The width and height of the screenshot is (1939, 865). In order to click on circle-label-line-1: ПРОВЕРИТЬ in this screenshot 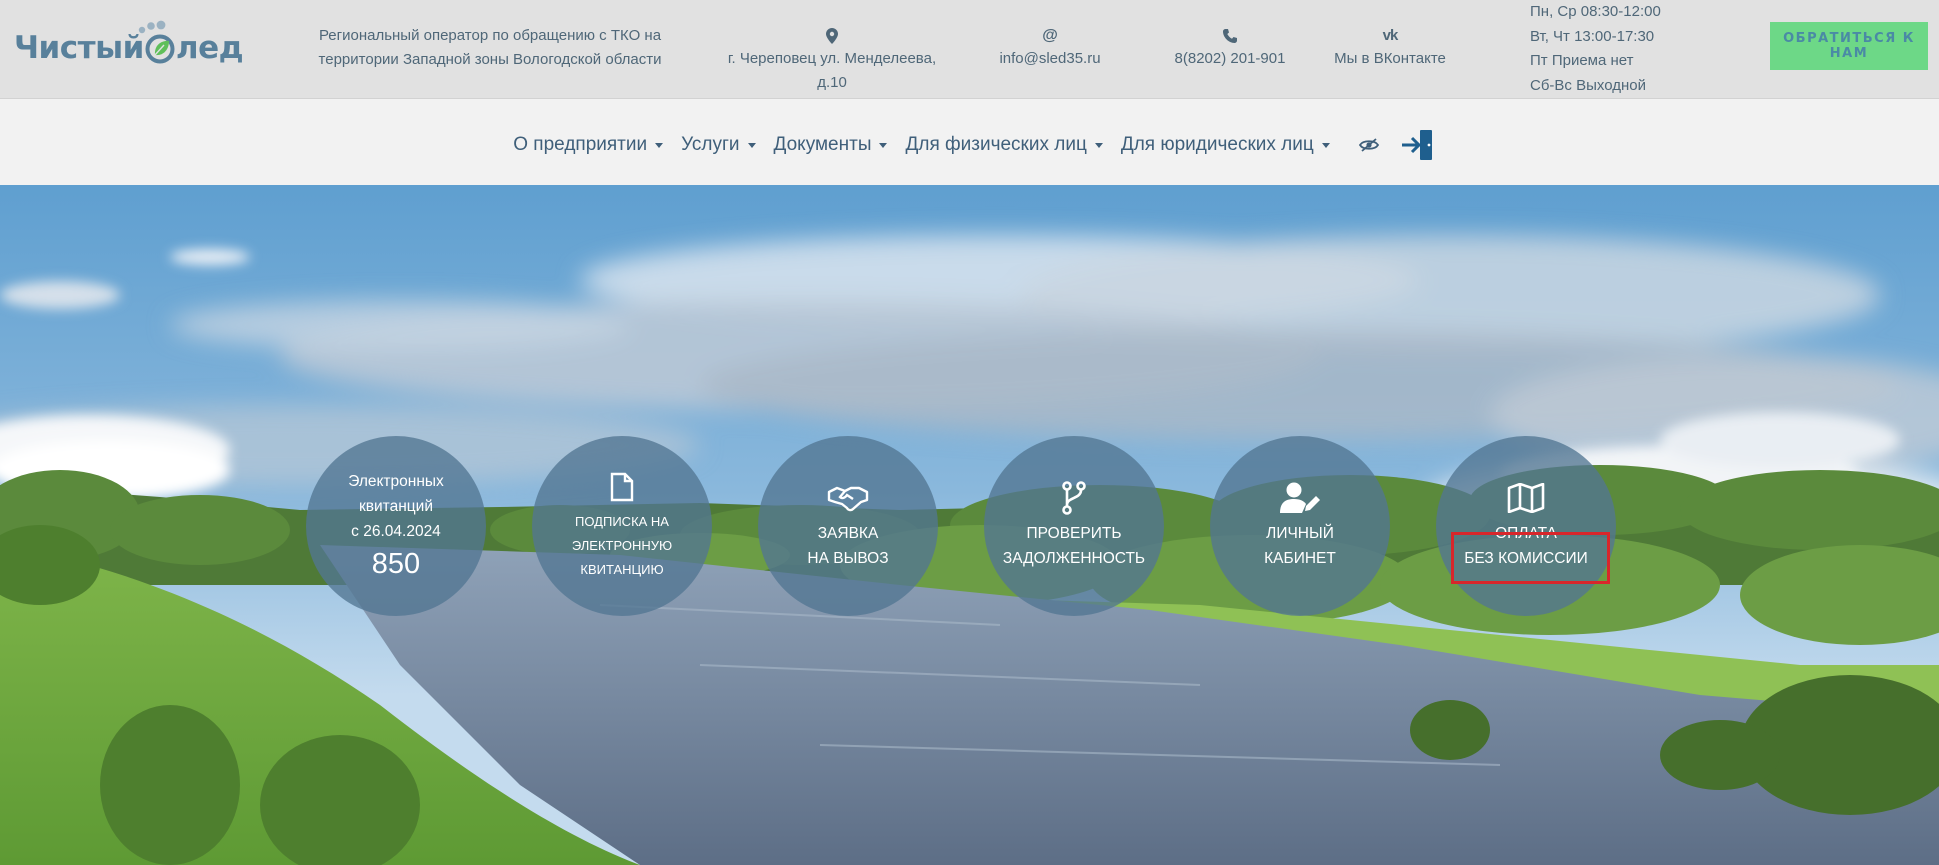, I will do `click(1074, 533)`.